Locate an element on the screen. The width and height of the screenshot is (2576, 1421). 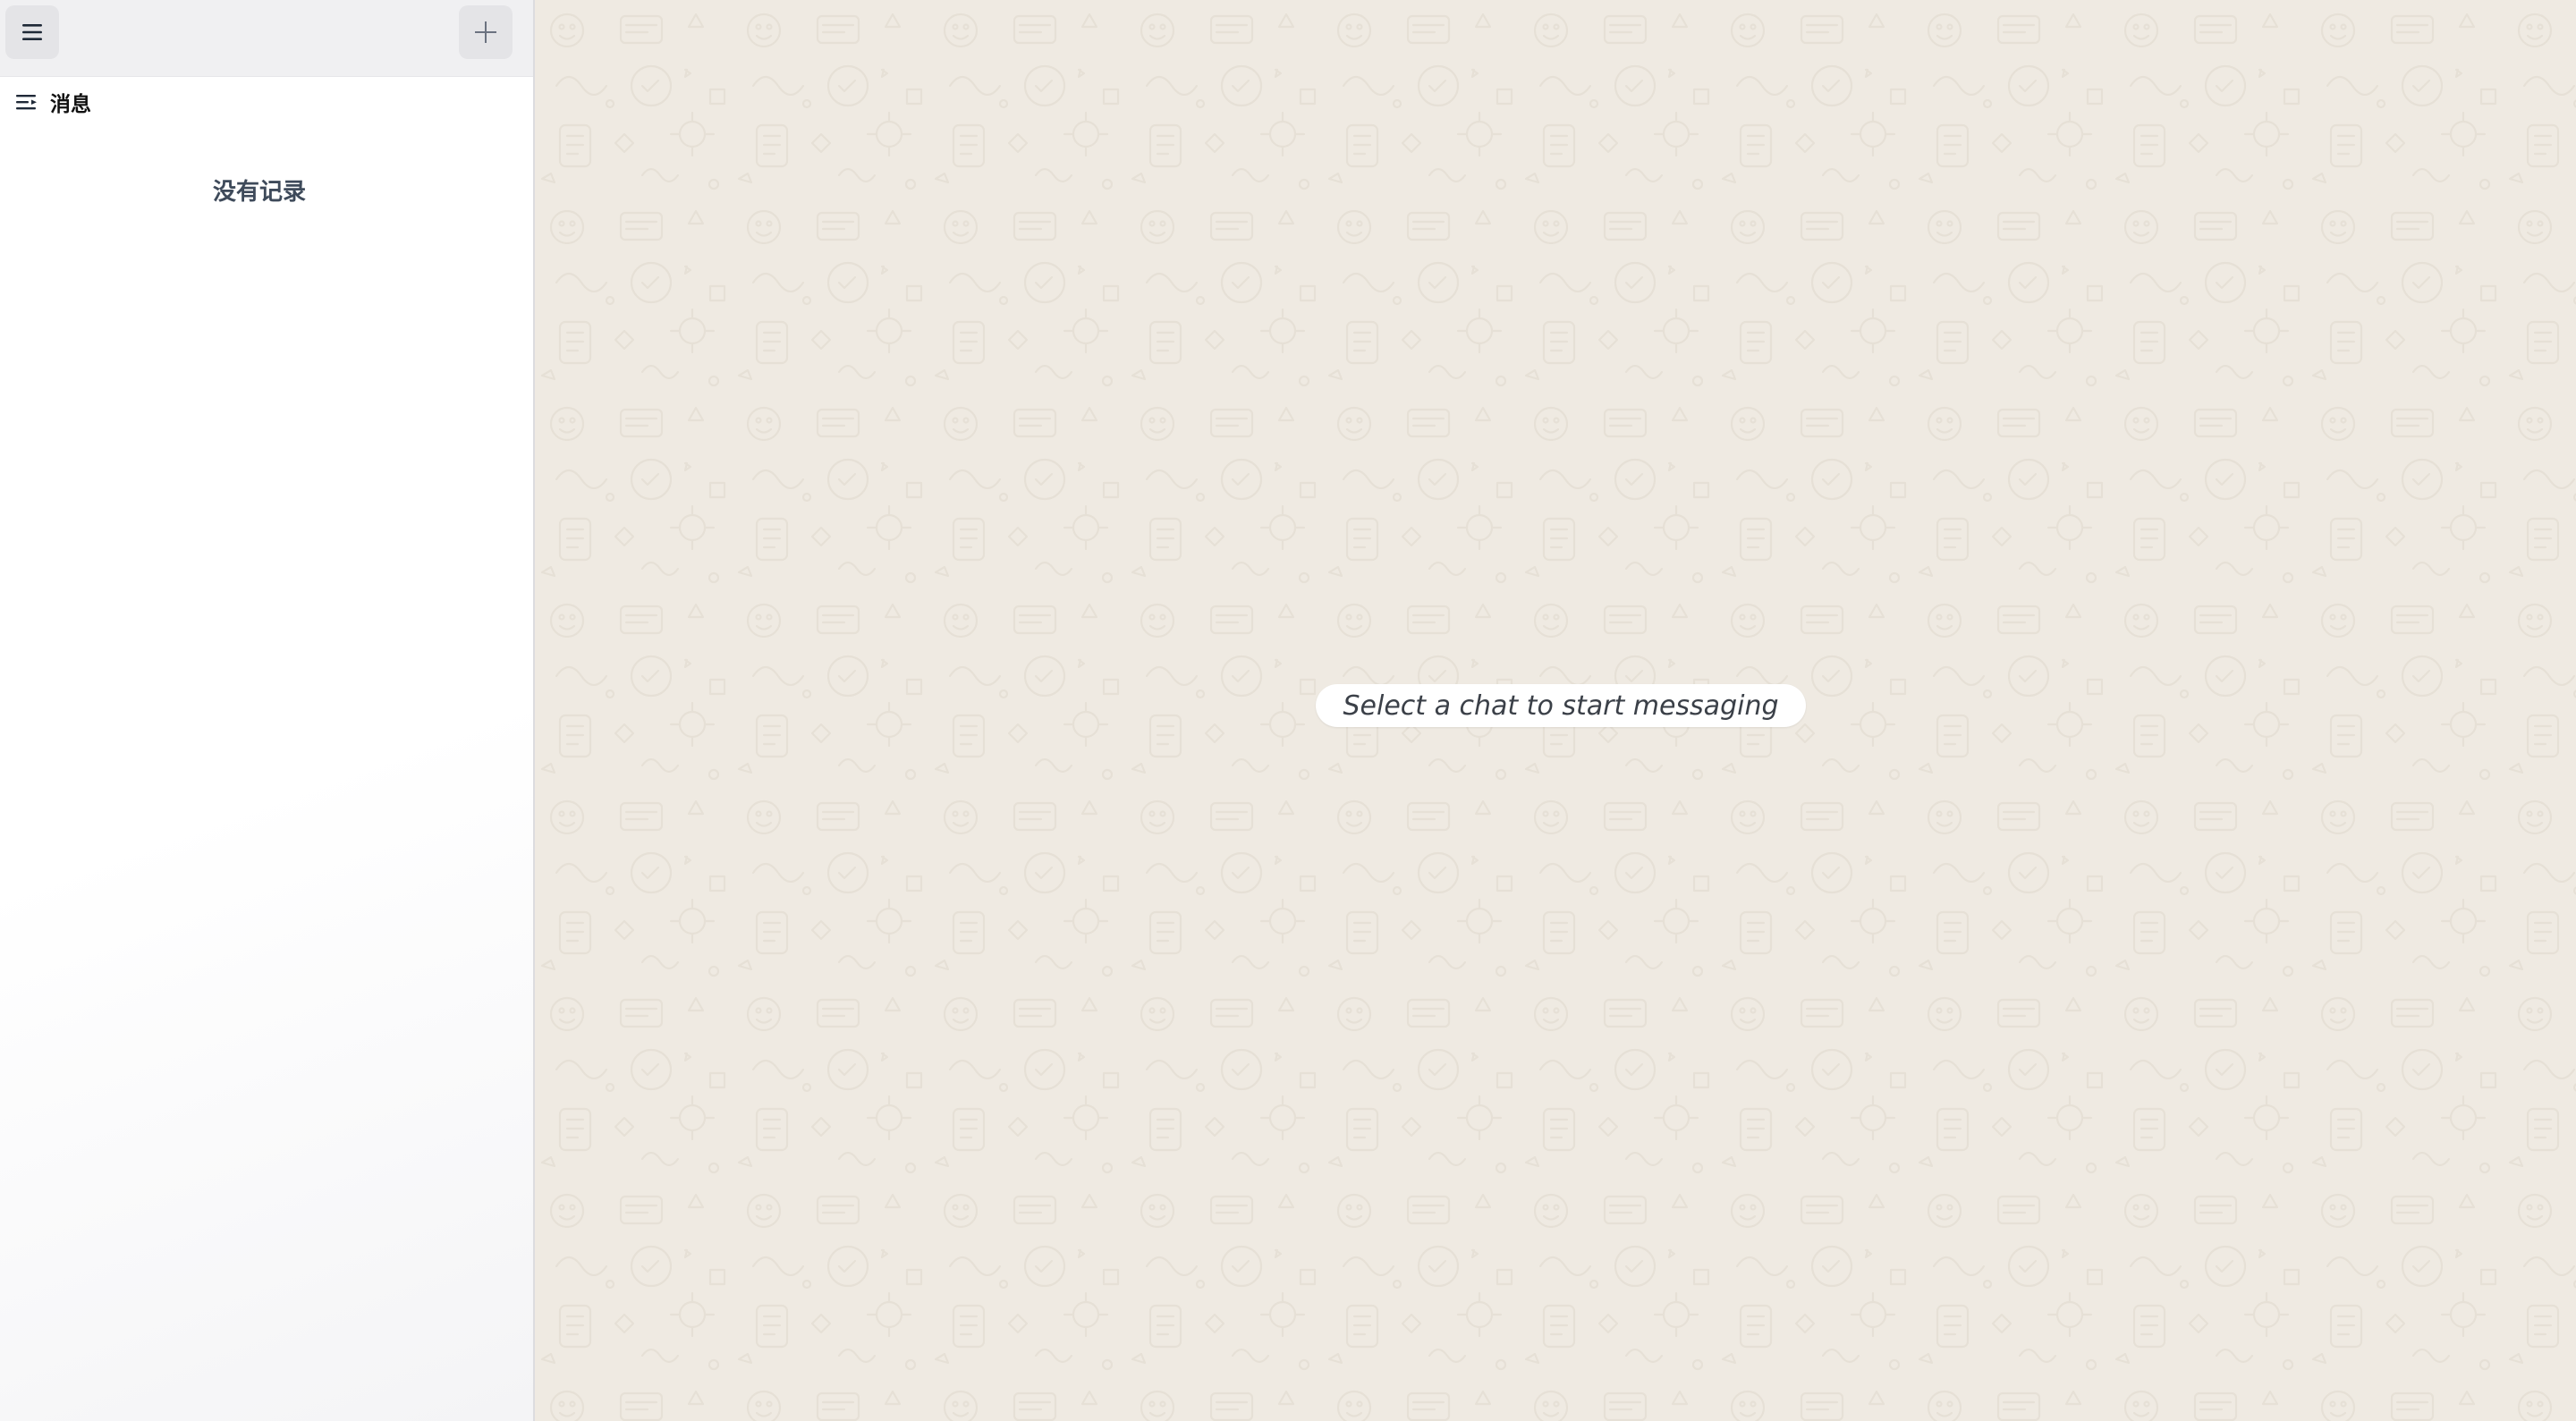
messages-title: 消息 is located at coordinates (70, 104).